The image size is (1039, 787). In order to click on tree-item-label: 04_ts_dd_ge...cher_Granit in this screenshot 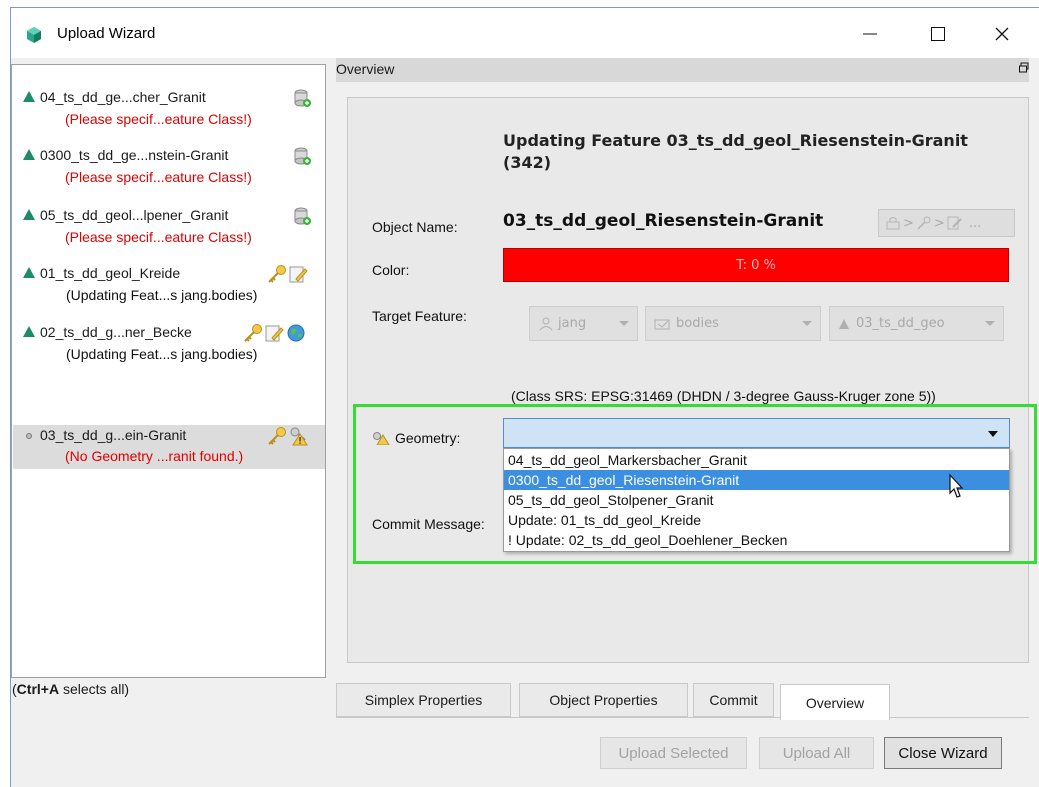, I will do `click(123, 97)`.